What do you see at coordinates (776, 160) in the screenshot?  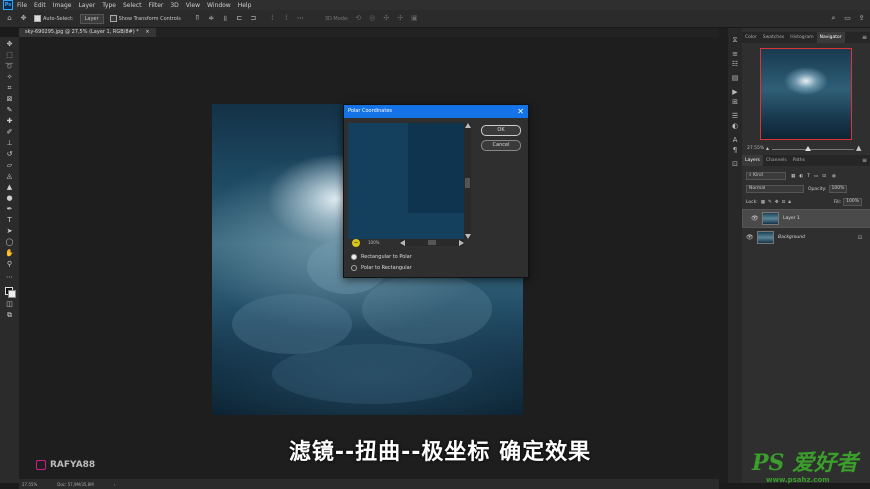 I see `tab-channels: Channels` at bounding box center [776, 160].